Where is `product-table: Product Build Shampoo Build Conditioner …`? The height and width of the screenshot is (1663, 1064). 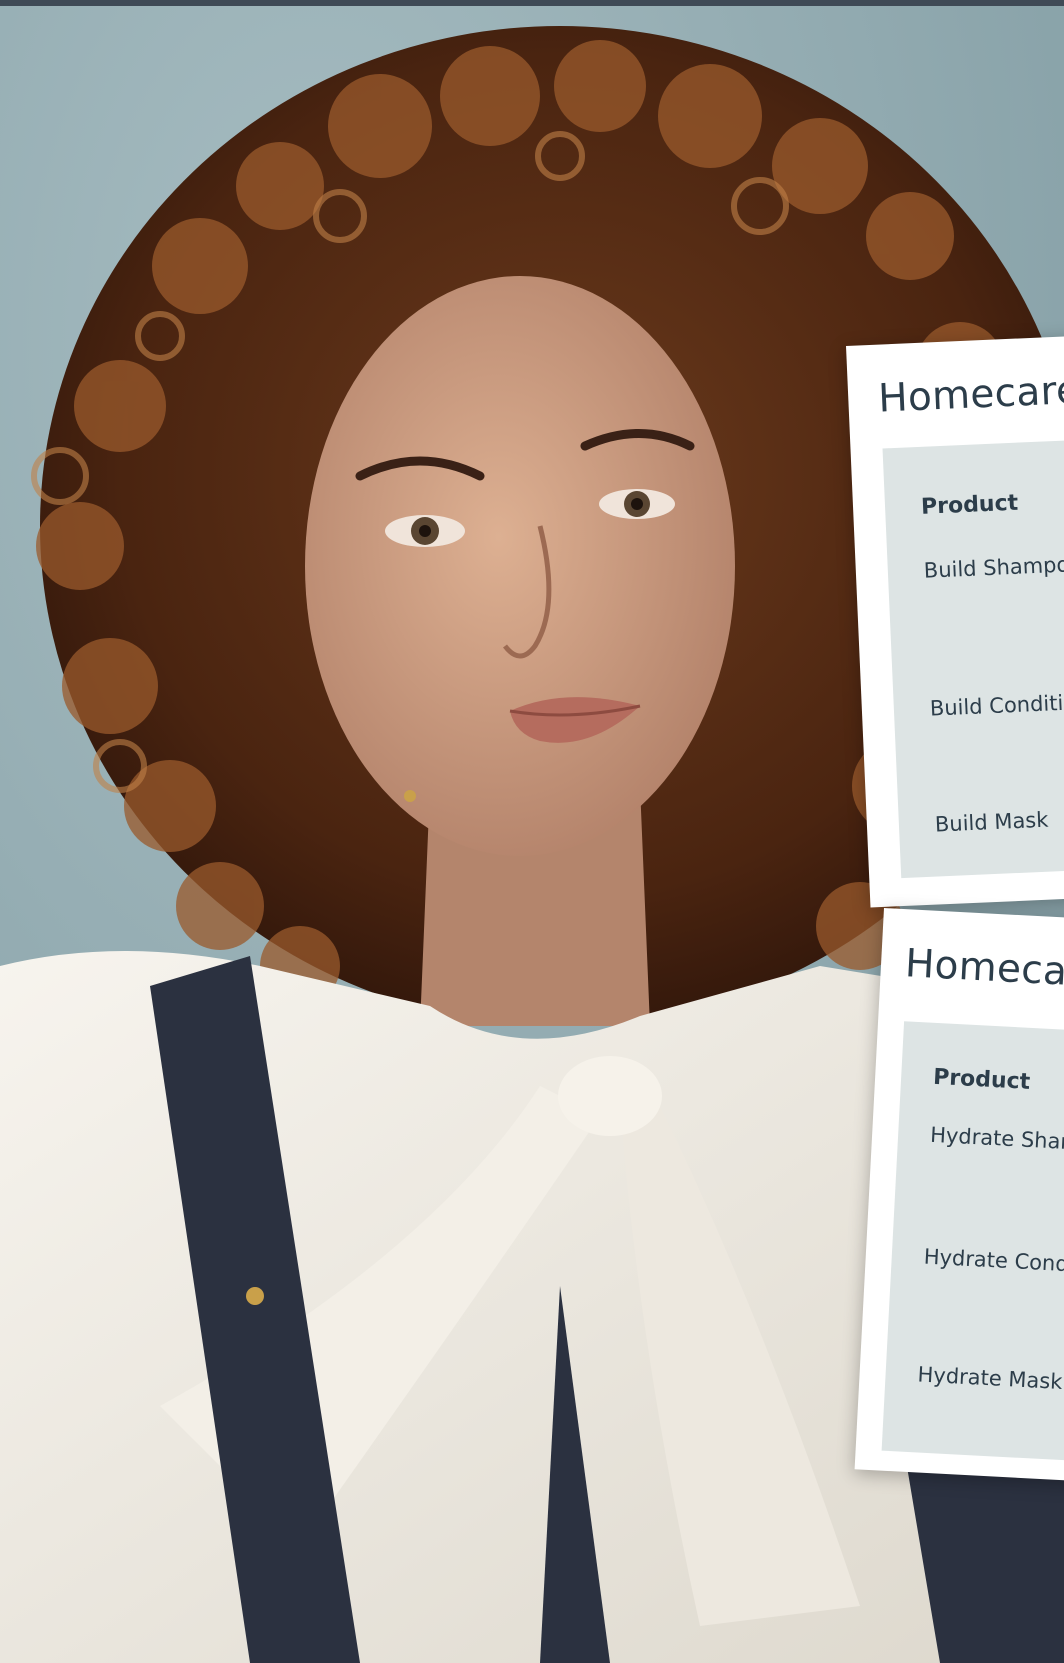
product-table: Product Build Shampoo Build Conditioner … is located at coordinates (973, 658).